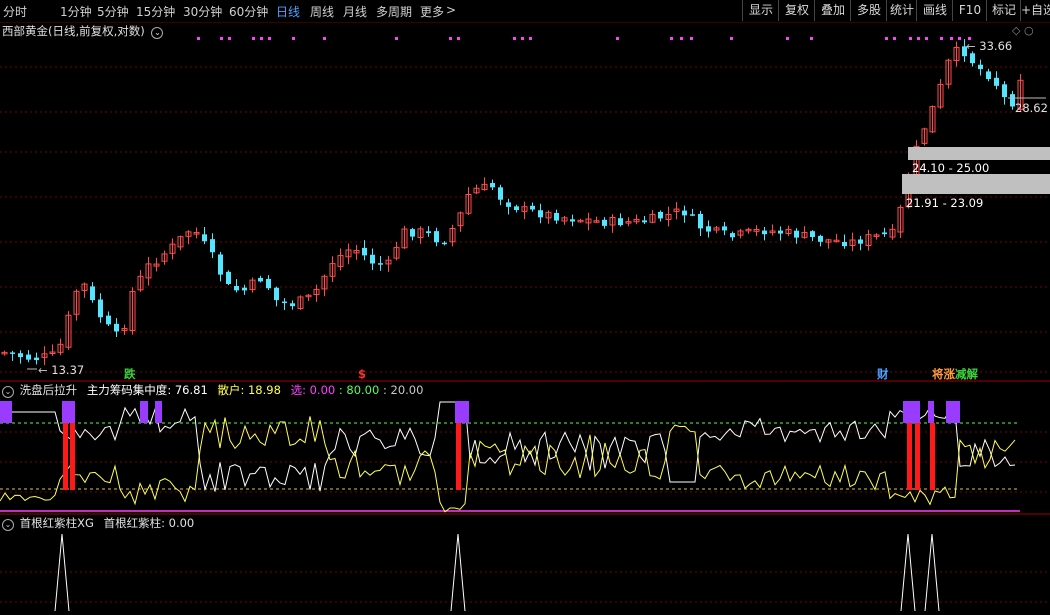 The image size is (1050, 615). I want to click on spike-line, so click(908, 572).